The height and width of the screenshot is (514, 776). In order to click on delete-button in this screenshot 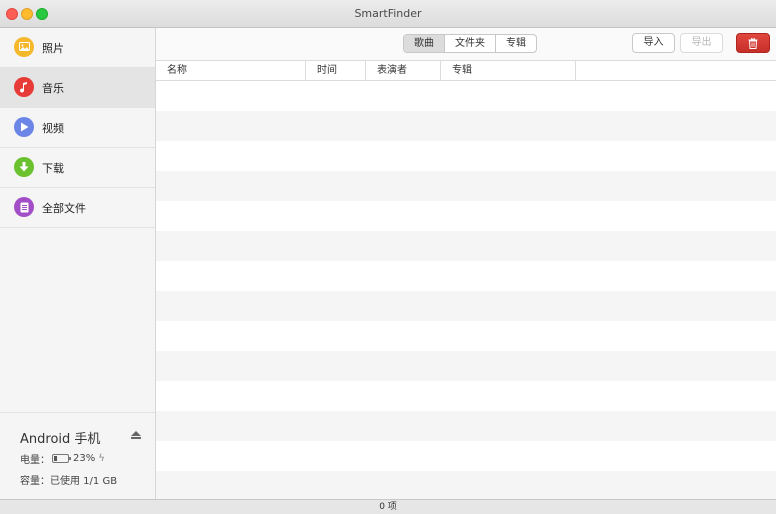, I will do `click(753, 43)`.